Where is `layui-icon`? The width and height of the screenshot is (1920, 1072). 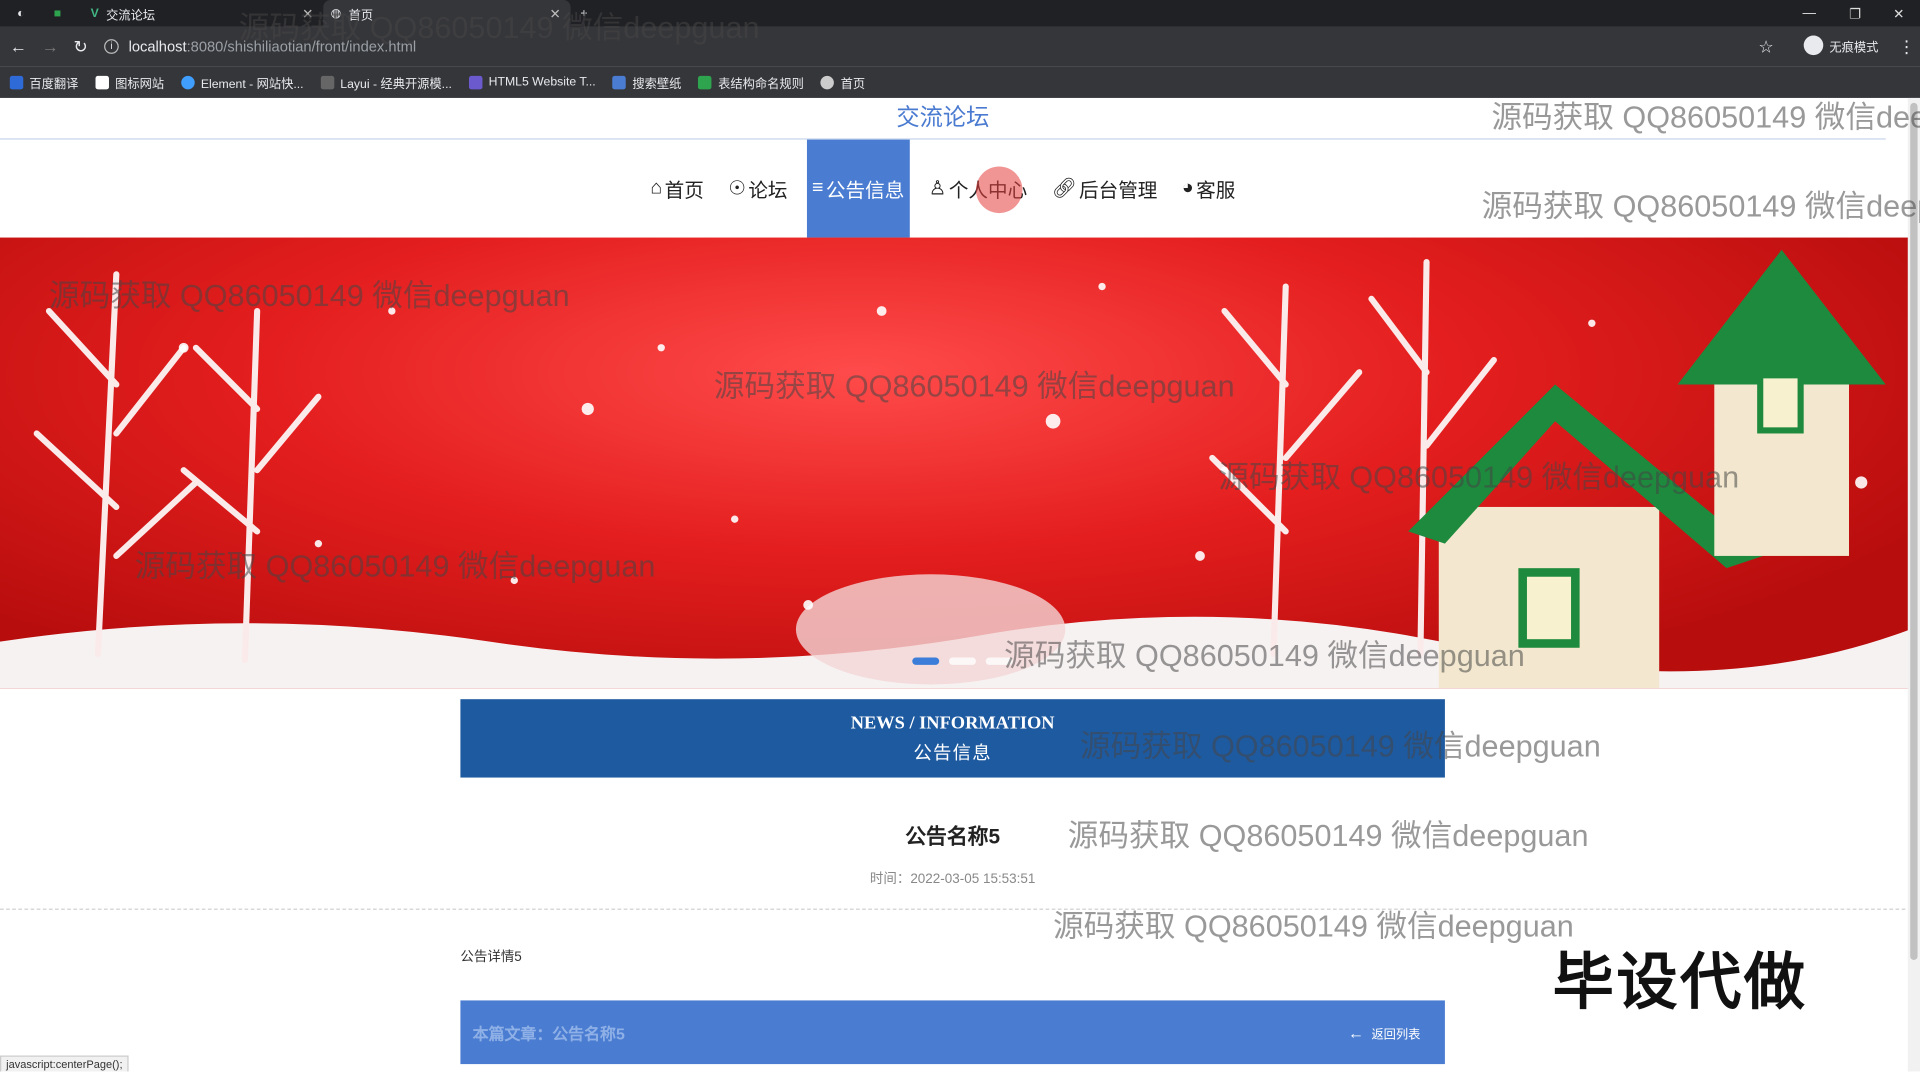 layui-icon is located at coordinates (327, 82).